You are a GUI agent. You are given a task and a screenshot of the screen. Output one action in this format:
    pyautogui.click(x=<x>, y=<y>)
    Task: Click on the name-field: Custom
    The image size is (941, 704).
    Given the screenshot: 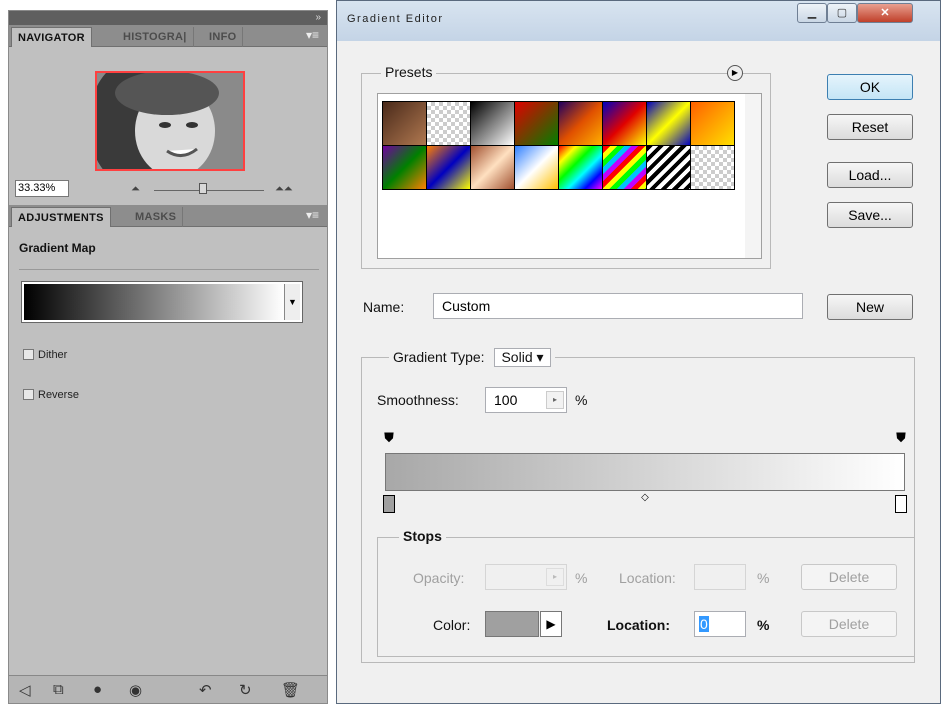 What is the action you would take?
    pyautogui.click(x=618, y=306)
    